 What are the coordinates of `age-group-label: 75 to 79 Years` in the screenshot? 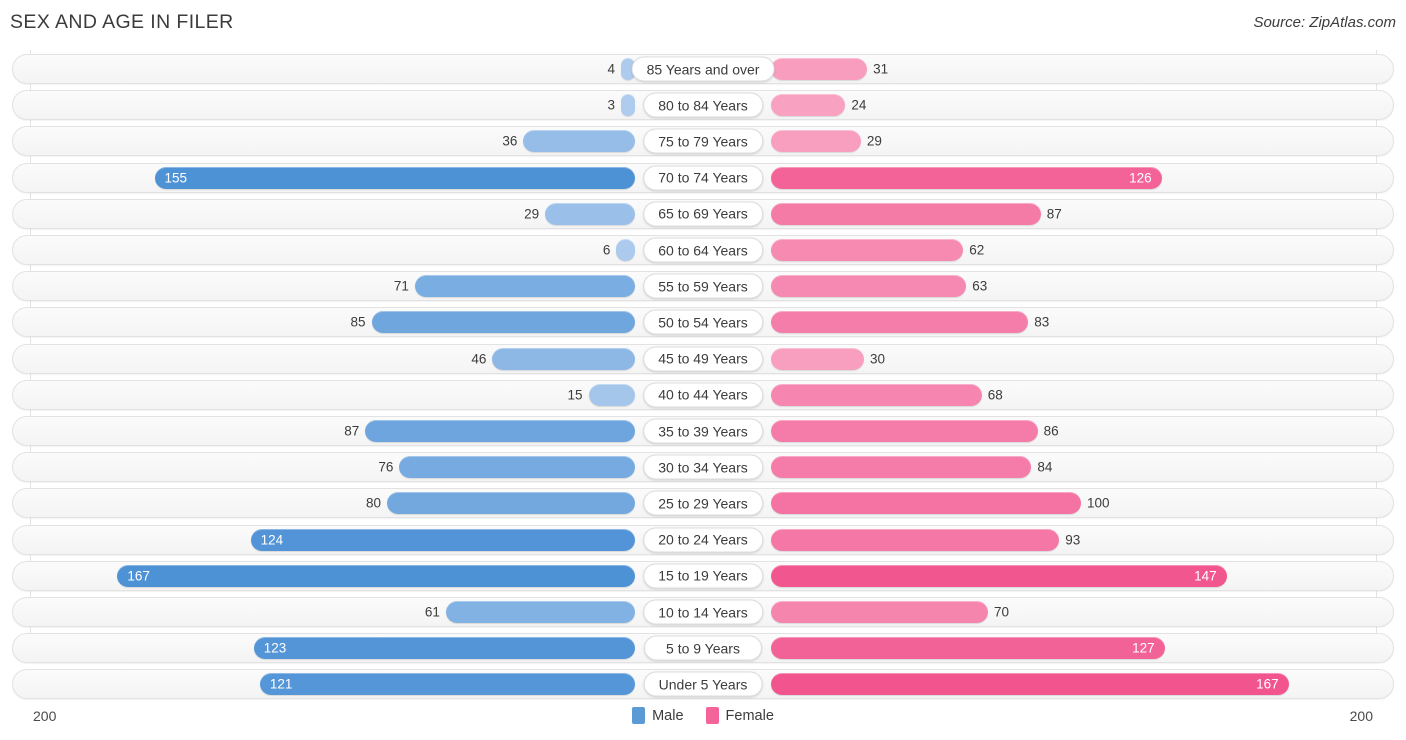 It's located at (703, 141).